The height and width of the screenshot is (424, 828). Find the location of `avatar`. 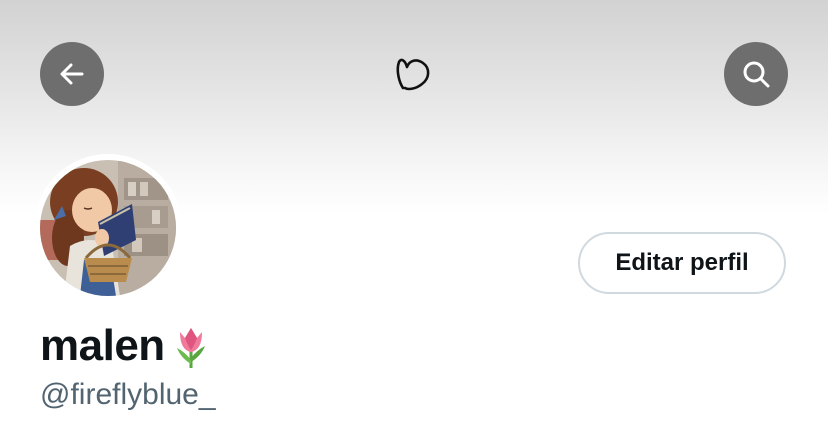

avatar is located at coordinates (108, 228).